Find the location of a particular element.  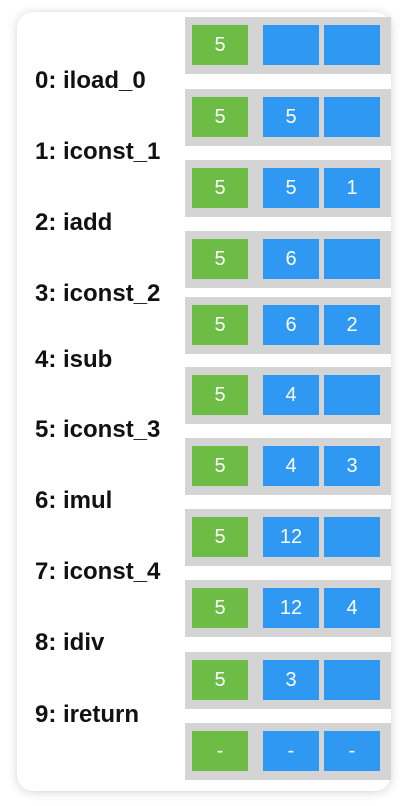

instruction-1: 1: iconst_1 is located at coordinates (98, 151).